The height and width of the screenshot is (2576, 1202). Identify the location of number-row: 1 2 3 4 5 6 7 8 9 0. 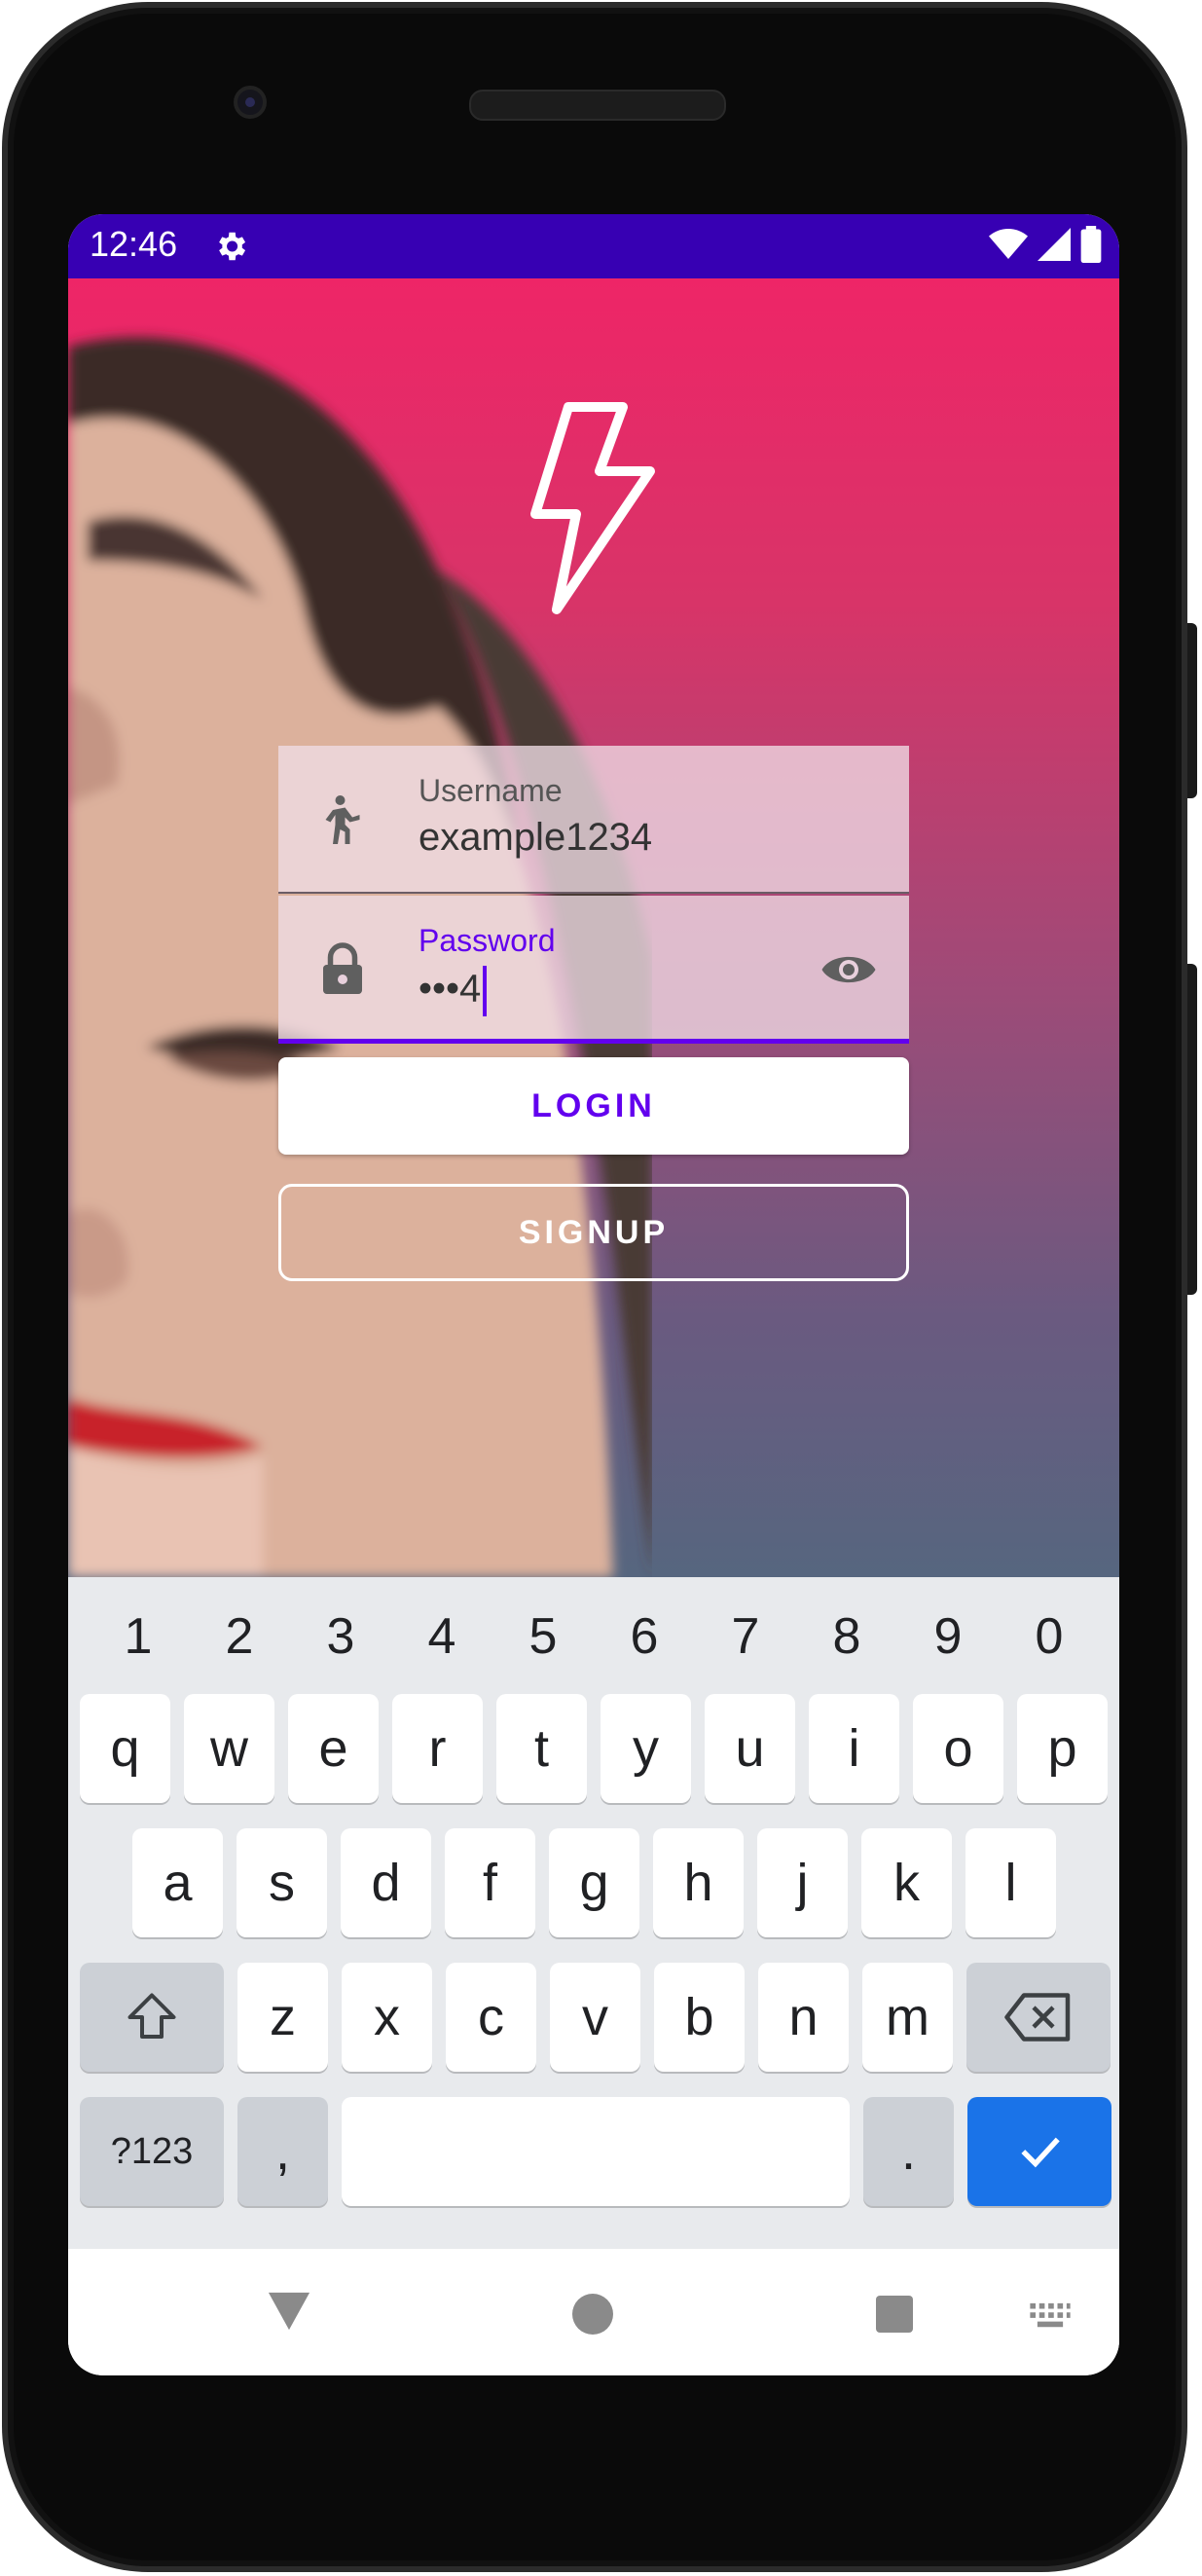
(593, 1636).